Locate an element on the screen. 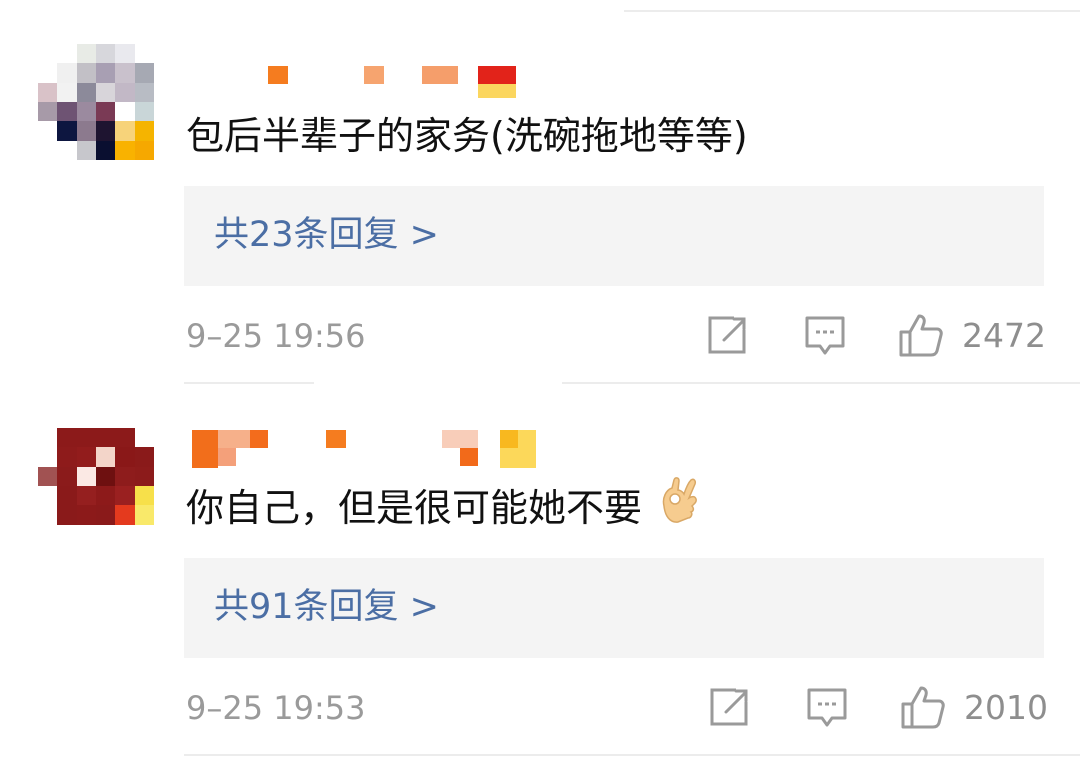 The width and height of the screenshot is (1080, 766). comment-text-body: 你自己，但是很可能她不要 is located at coordinates (414, 508).